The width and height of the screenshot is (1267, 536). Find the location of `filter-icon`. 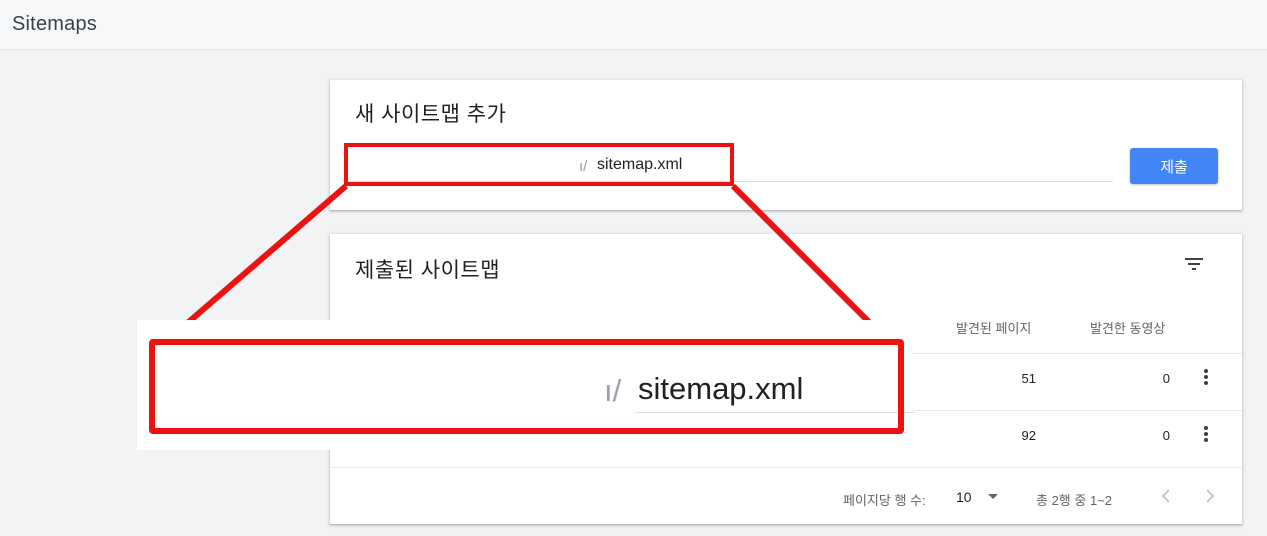

filter-icon is located at coordinates (1194, 264).